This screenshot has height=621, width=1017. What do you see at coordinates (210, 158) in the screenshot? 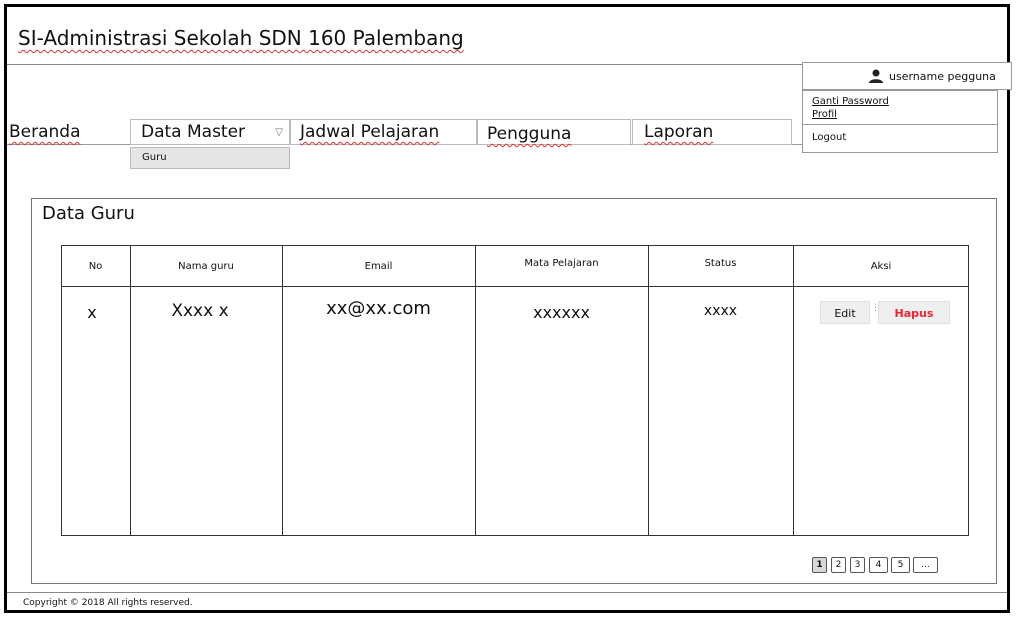
I see `submenu-item-guru: Guru` at bounding box center [210, 158].